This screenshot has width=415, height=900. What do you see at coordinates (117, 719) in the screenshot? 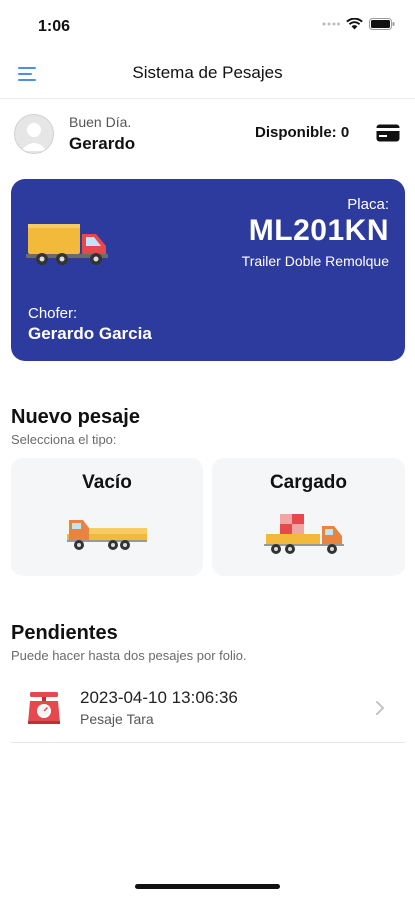
I see `pending-type: Pesaje Tara` at bounding box center [117, 719].